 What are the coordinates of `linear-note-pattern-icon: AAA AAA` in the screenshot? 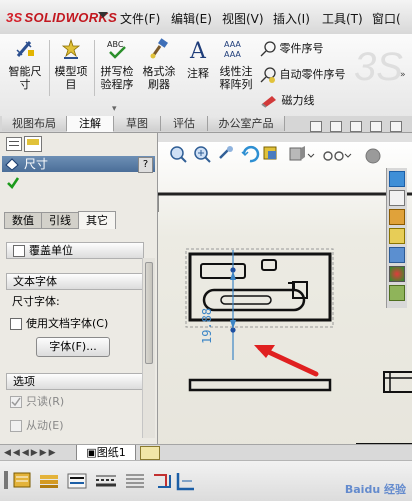 It's located at (232, 49).